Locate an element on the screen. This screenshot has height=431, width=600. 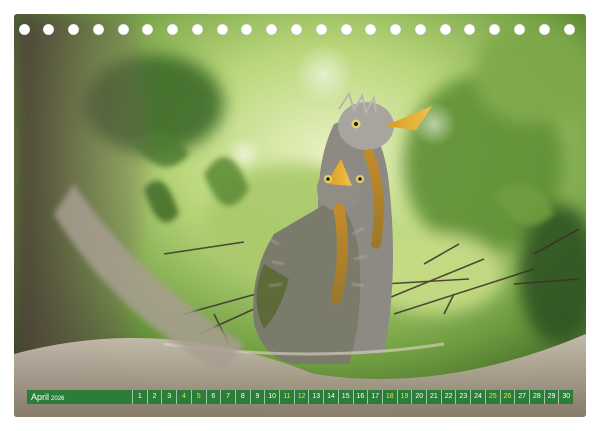
day-cell: 15 is located at coordinates (345, 397).